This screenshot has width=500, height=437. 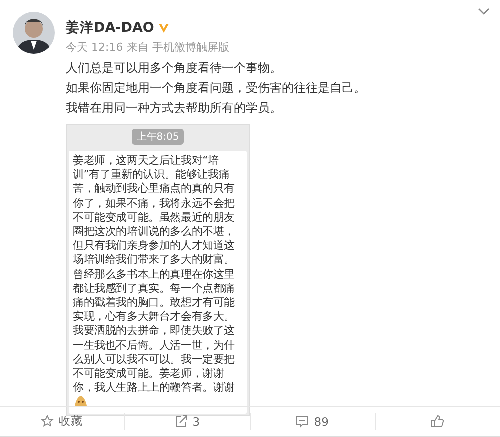 What do you see at coordinates (158, 137) in the screenshot?
I see `message-time: 上午8:05` at bounding box center [158, 137].